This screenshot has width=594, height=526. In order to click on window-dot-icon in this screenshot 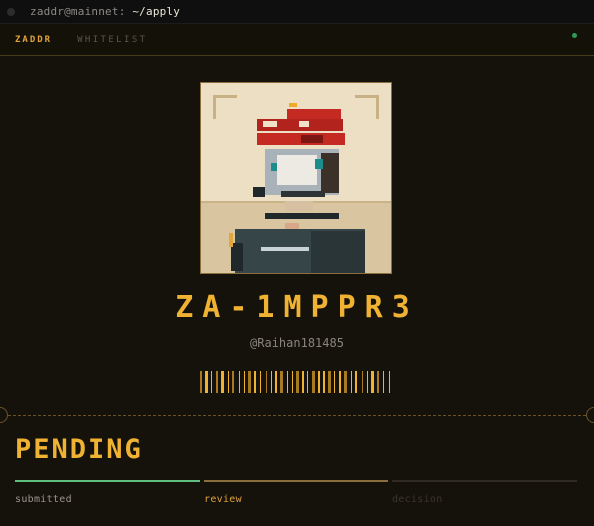, I will do `click(11, 11)`.